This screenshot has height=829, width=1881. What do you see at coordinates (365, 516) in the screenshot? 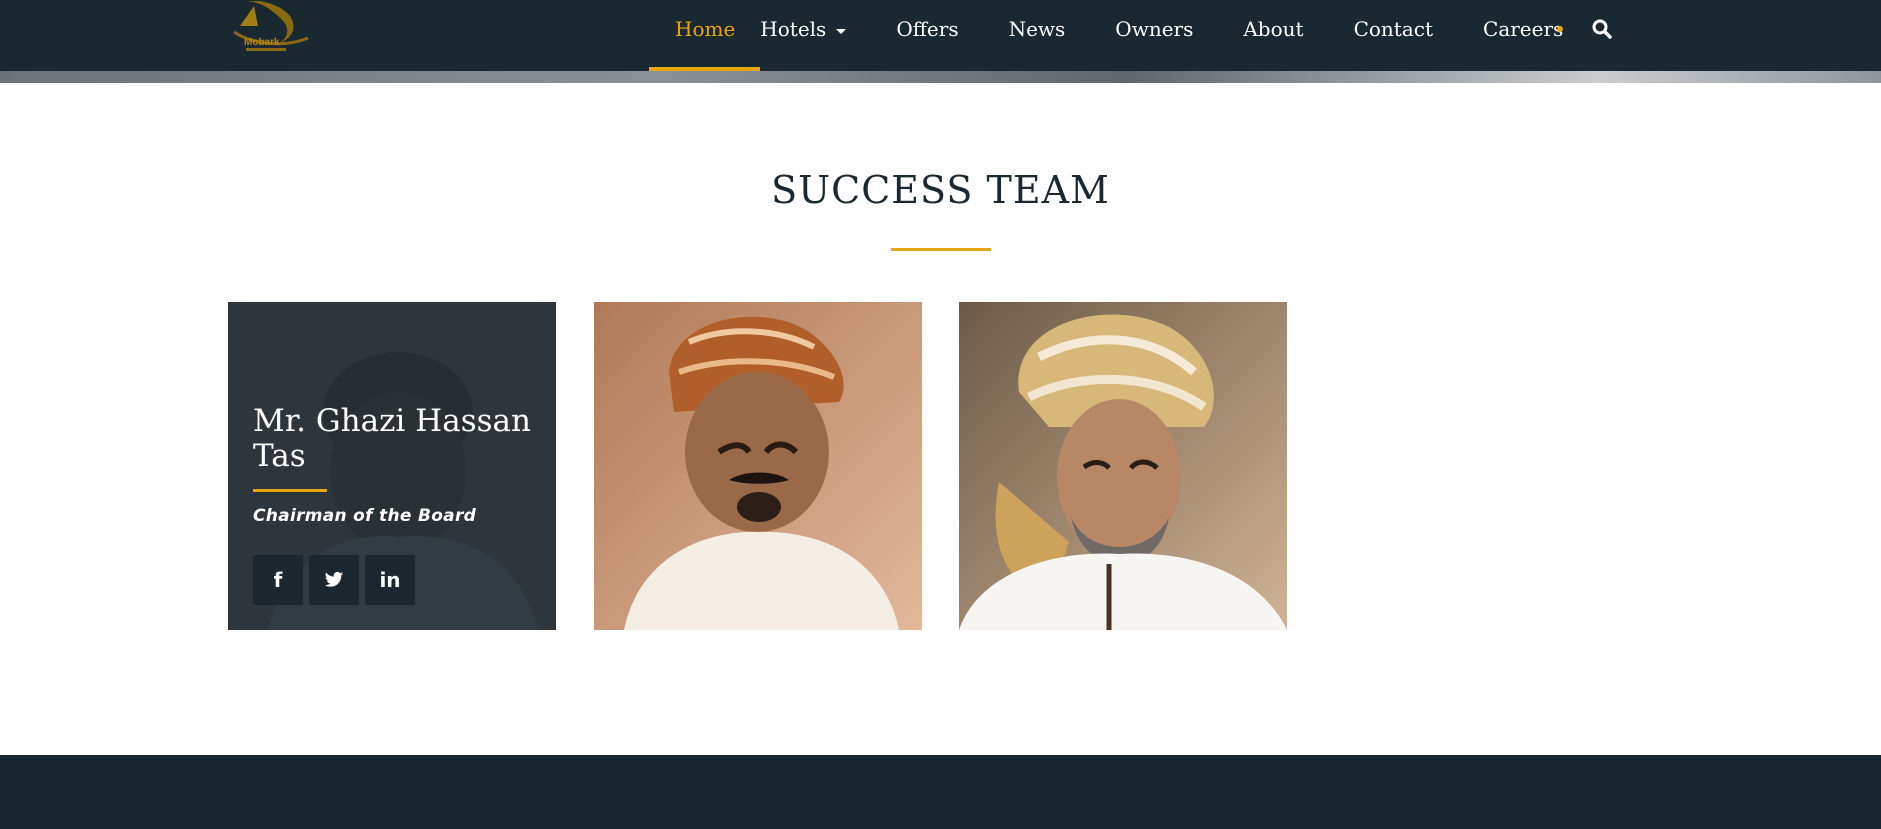
I see `member-role: Chairman of the Board` at bounding box center [365, 516].